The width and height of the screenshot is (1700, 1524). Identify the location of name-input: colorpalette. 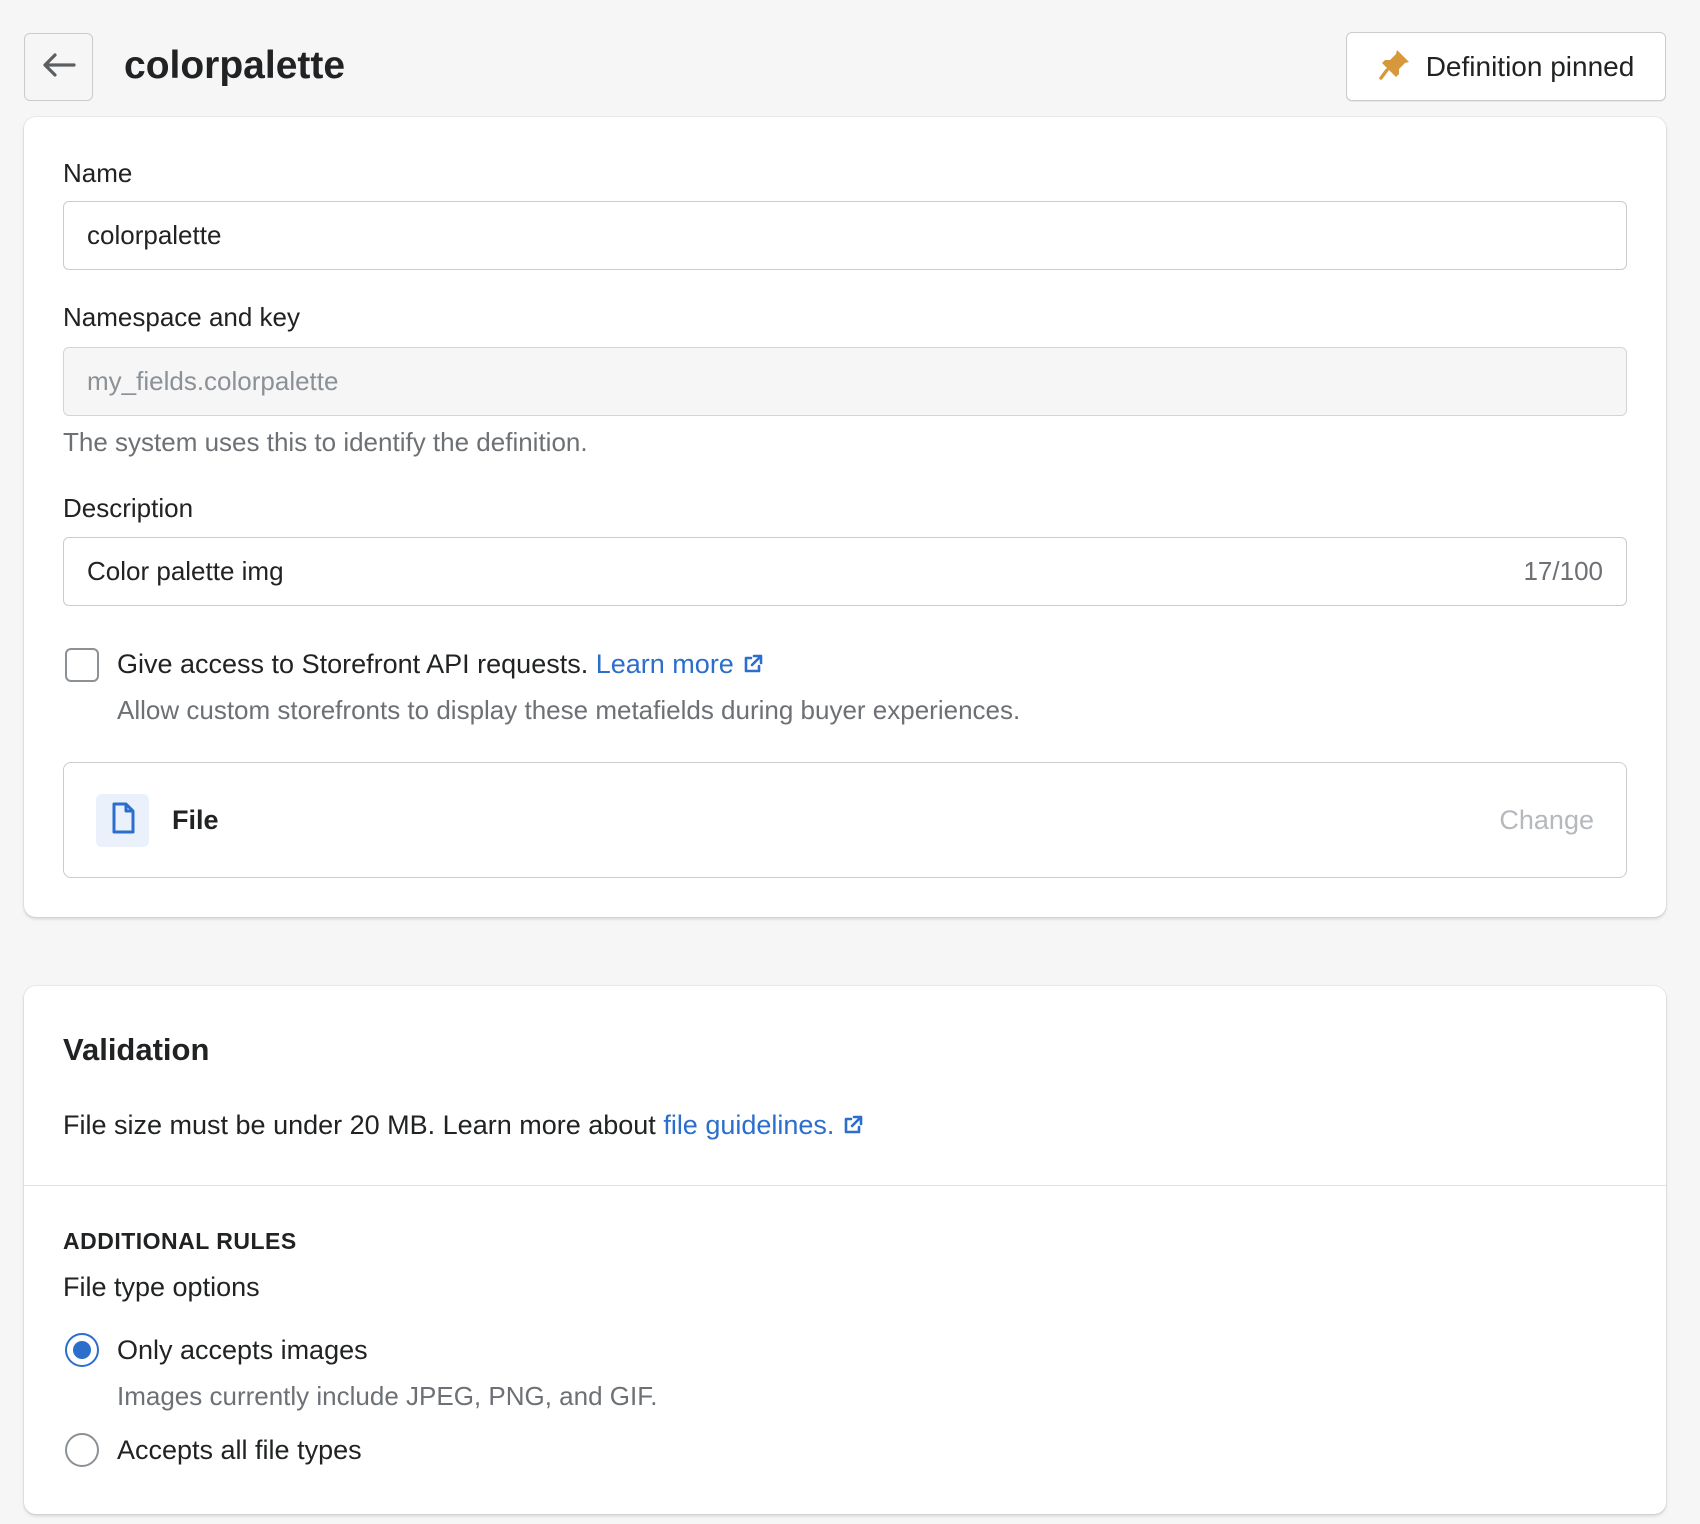
(845, 235).